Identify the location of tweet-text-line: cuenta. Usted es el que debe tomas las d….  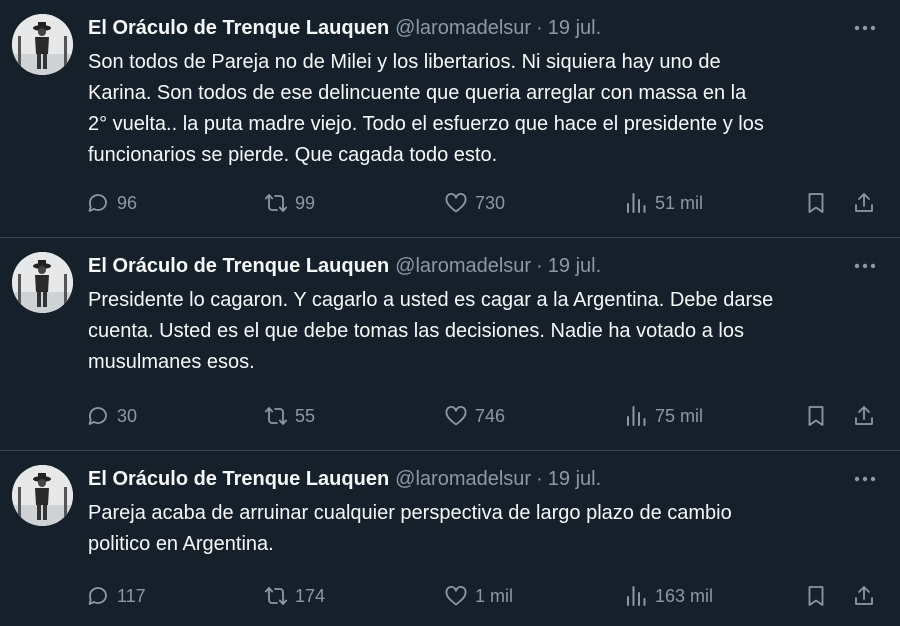
(416, 331).